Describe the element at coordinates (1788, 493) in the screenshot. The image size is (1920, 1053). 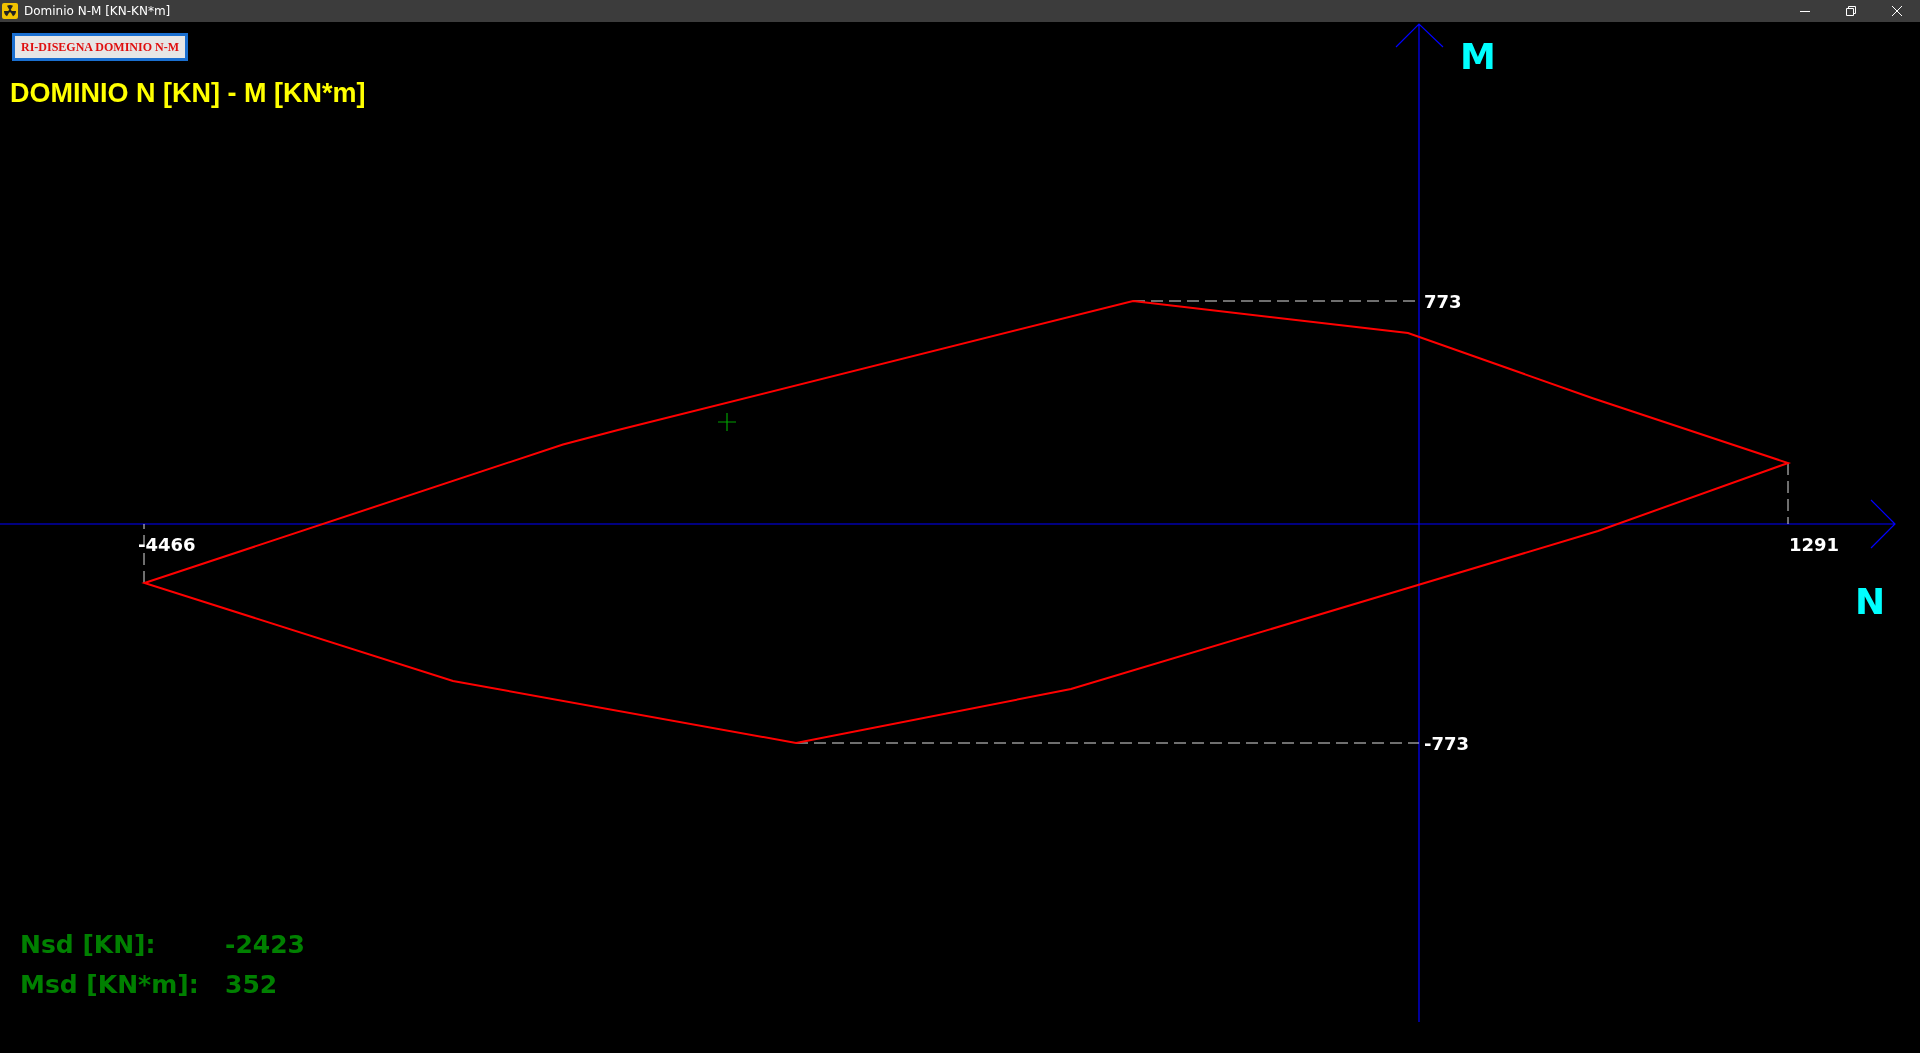
I see `n-max-dashed-line` at that location.